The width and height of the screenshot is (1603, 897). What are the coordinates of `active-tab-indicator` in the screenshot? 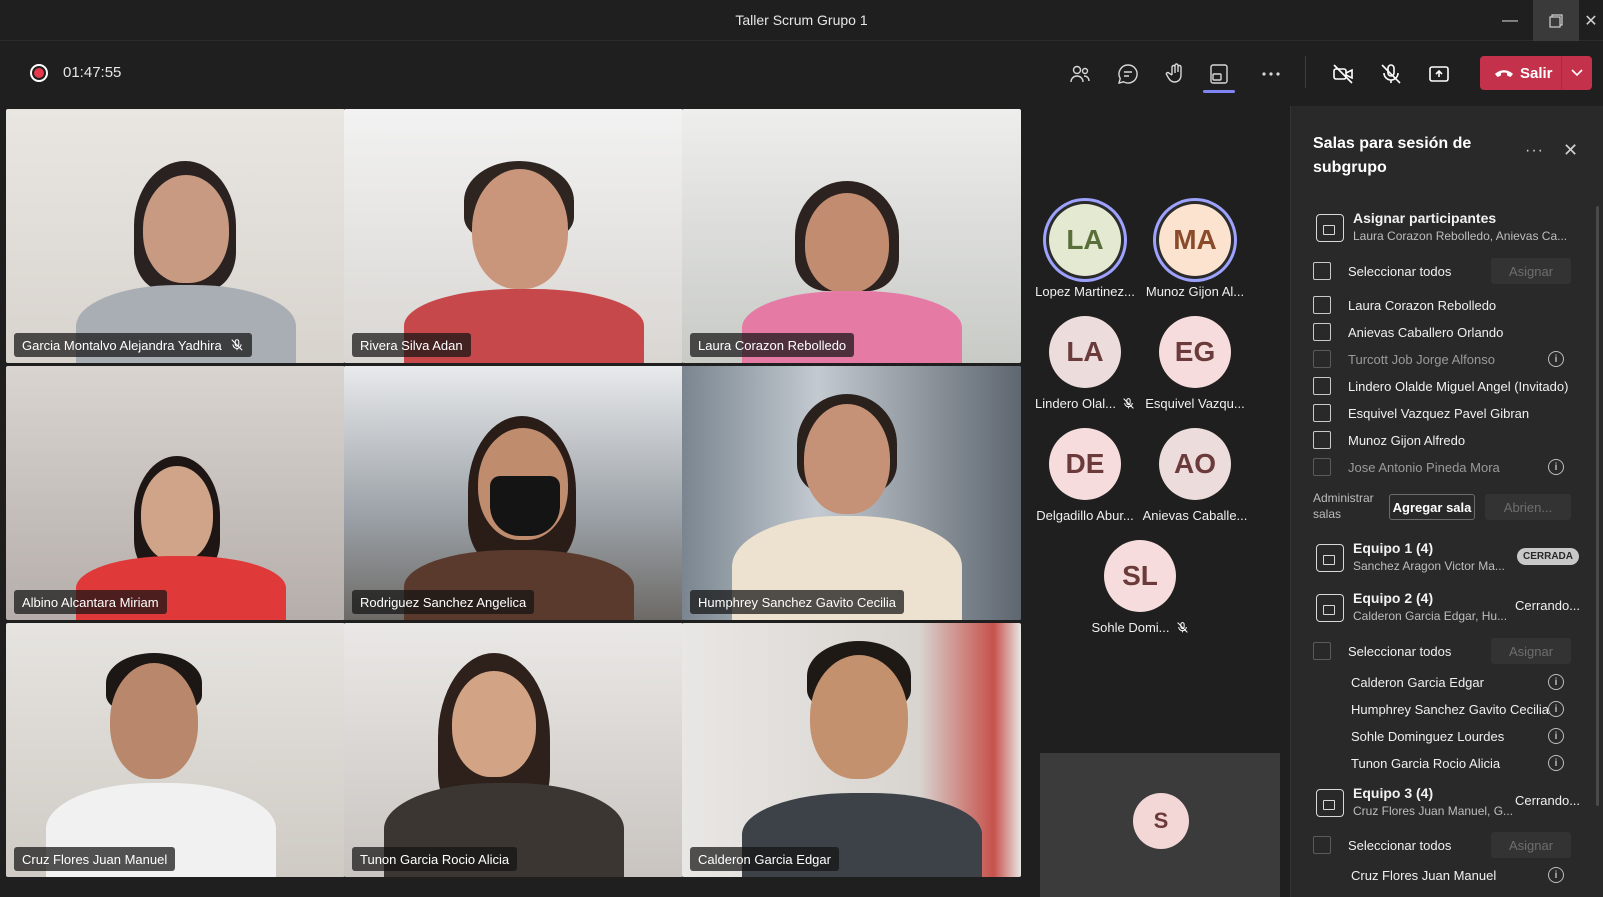 It's located at (1219, 91).